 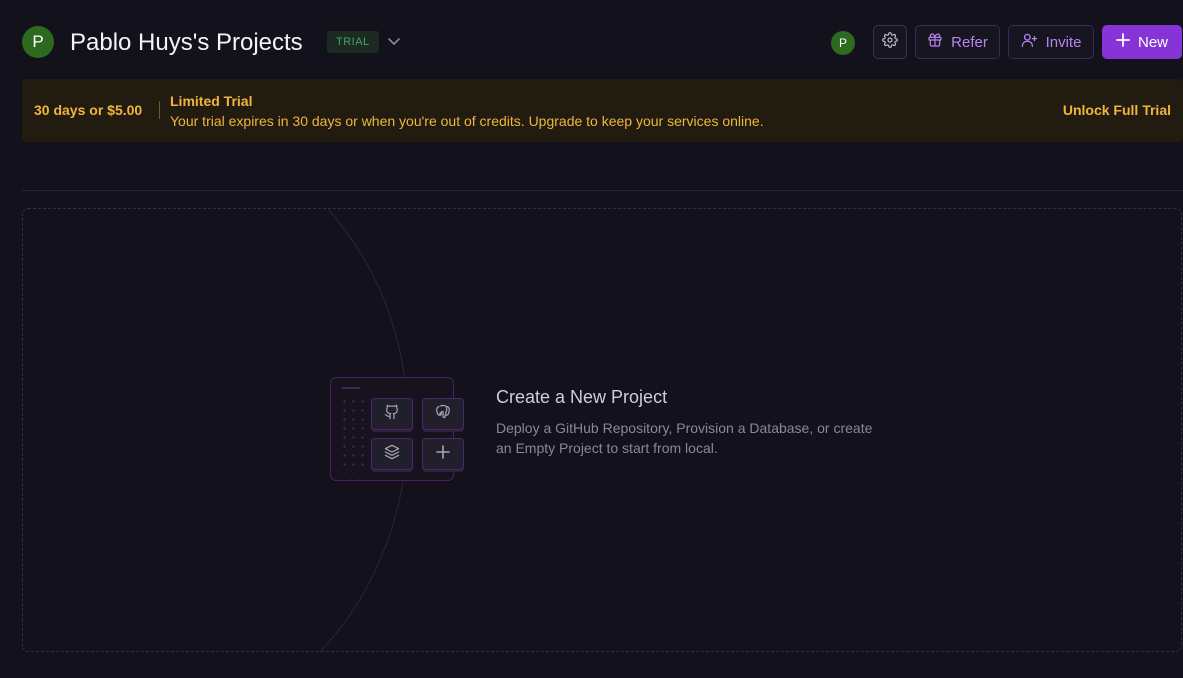 What do you see at coordinates (1152, 42) in the screenshot?
I see `new-label: New` at bounding box center [1152, 42].